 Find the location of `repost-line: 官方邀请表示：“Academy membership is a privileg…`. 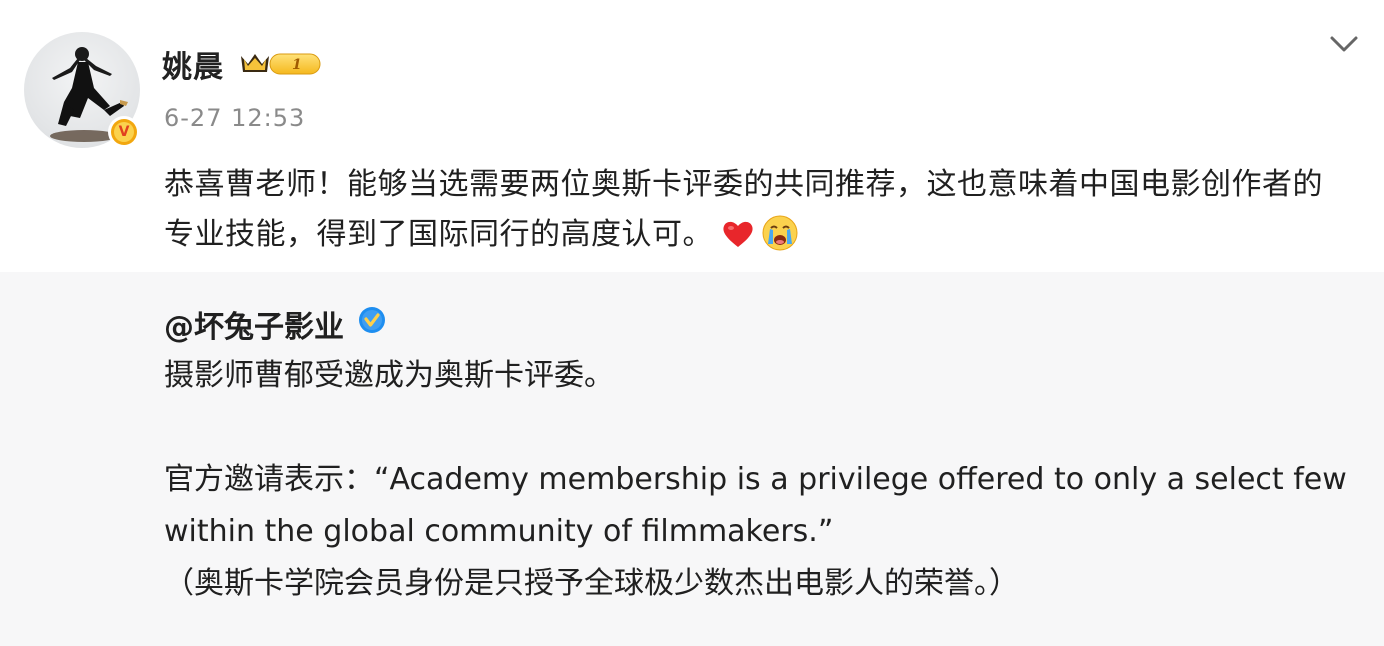

repost-line: 官方邀请表示：“Academy membership is a privileg… is located at coordinates (755, 479).